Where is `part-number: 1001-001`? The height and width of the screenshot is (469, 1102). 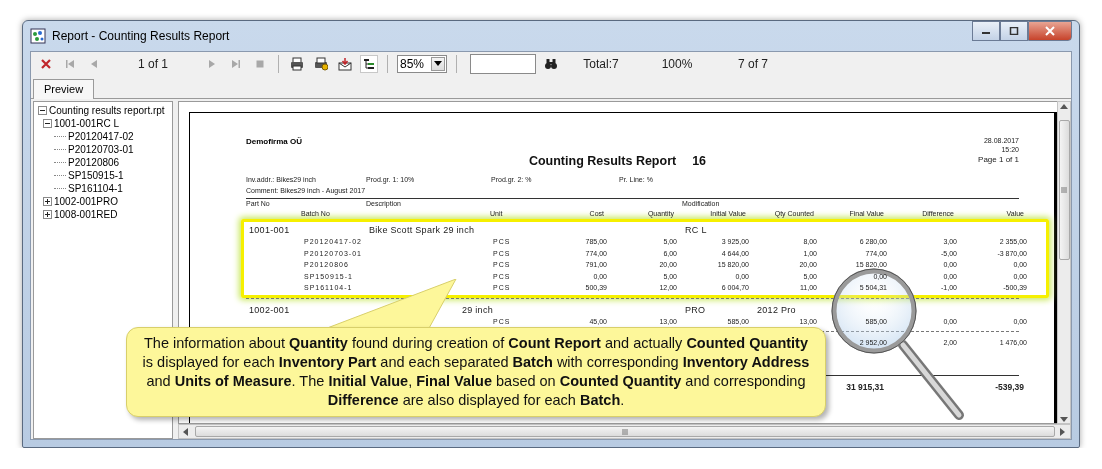
part-number: 1001-001 is located at coordinates (270, 230).